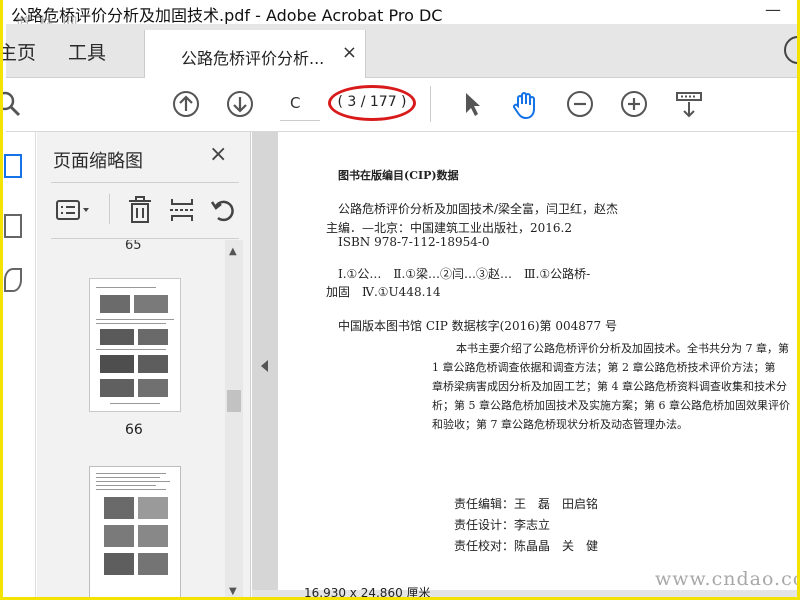 The width and height of the screenshot is (800, 600). I want to click on collapse-panel-icon, so click(264, 366).